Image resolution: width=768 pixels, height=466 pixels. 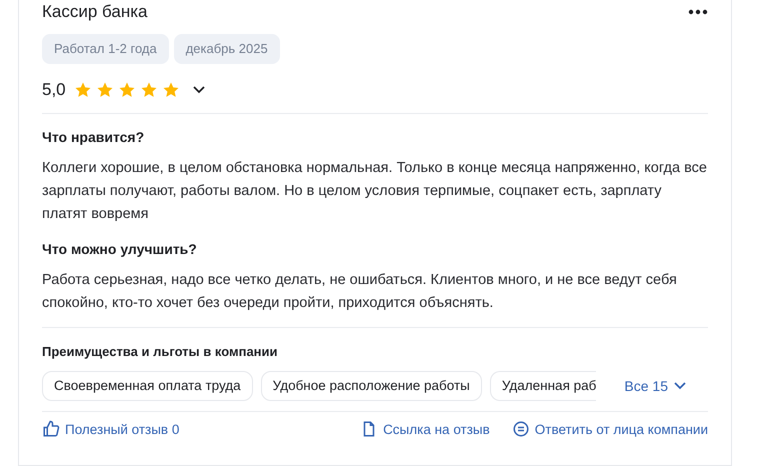 I want to click on reply-link: Ответить от лица компании, so click(x=610, y=429).